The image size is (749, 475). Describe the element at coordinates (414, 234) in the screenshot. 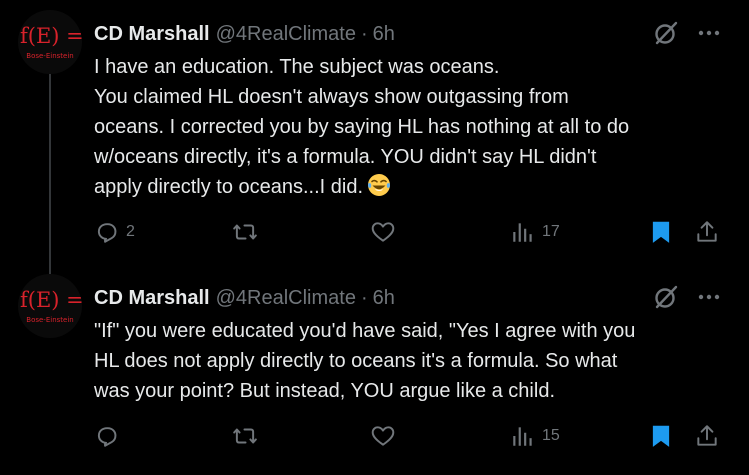

I see `tweet-actions: 2 17` at that location.